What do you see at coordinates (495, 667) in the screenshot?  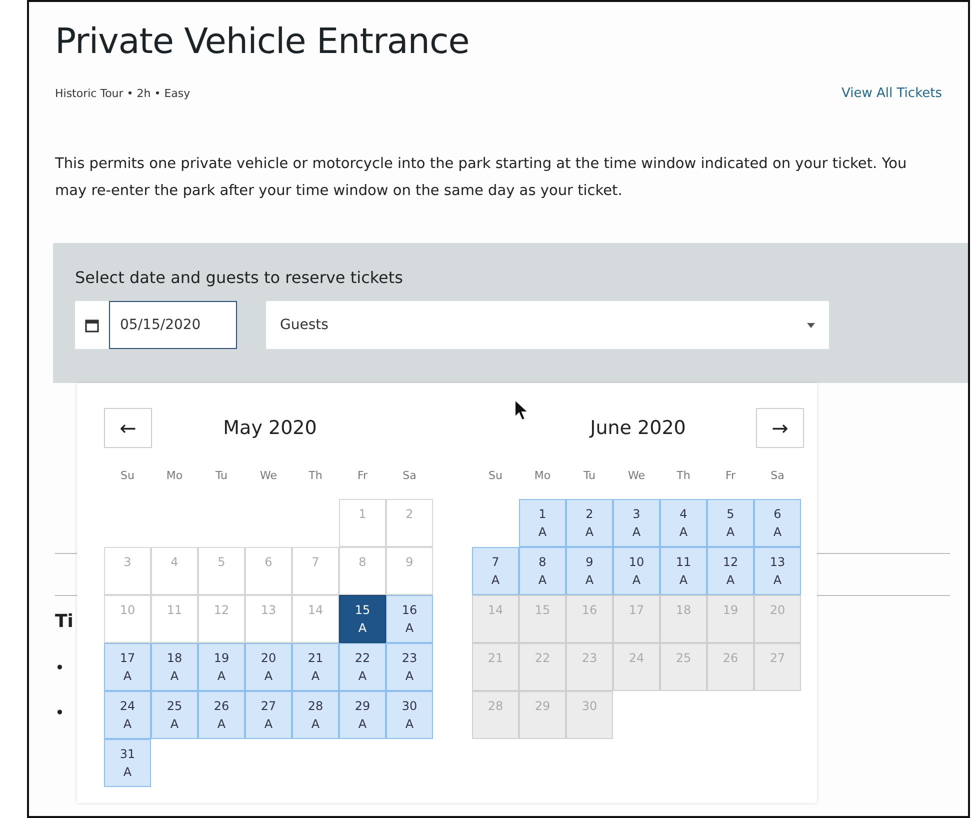 I see `calendar-day: 21` at bounding box center [495, 667].